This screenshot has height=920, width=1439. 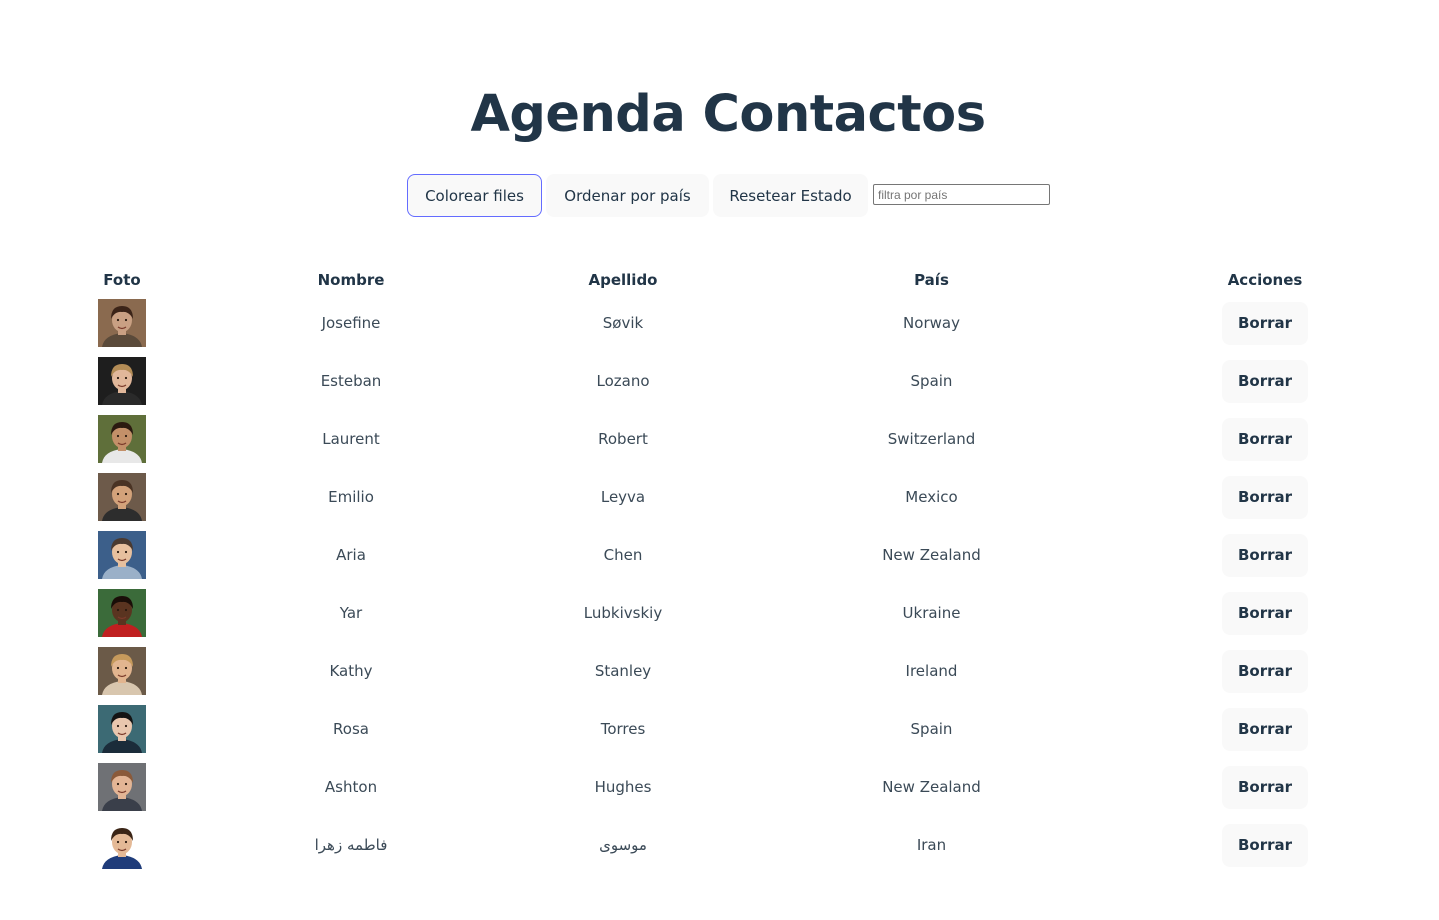 What do you see at coordinates (728, 114) in the screenshot?
I see `page-title: Agenda Contactos` at bounding box center [728, 114].